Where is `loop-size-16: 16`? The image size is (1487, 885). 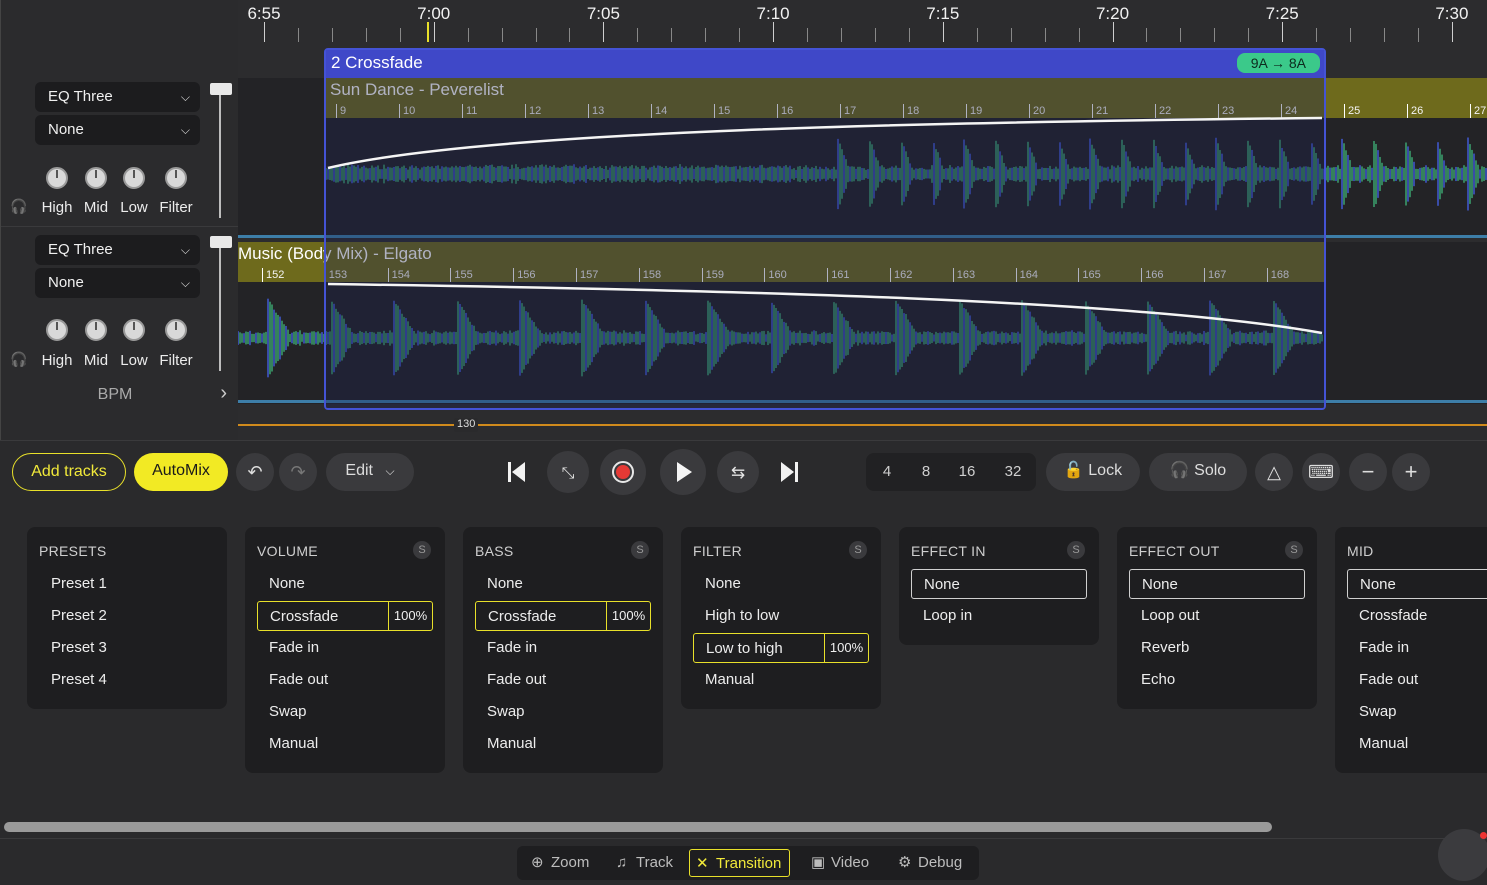
loop-size-16: 16 is located at coordinates (967, 472).